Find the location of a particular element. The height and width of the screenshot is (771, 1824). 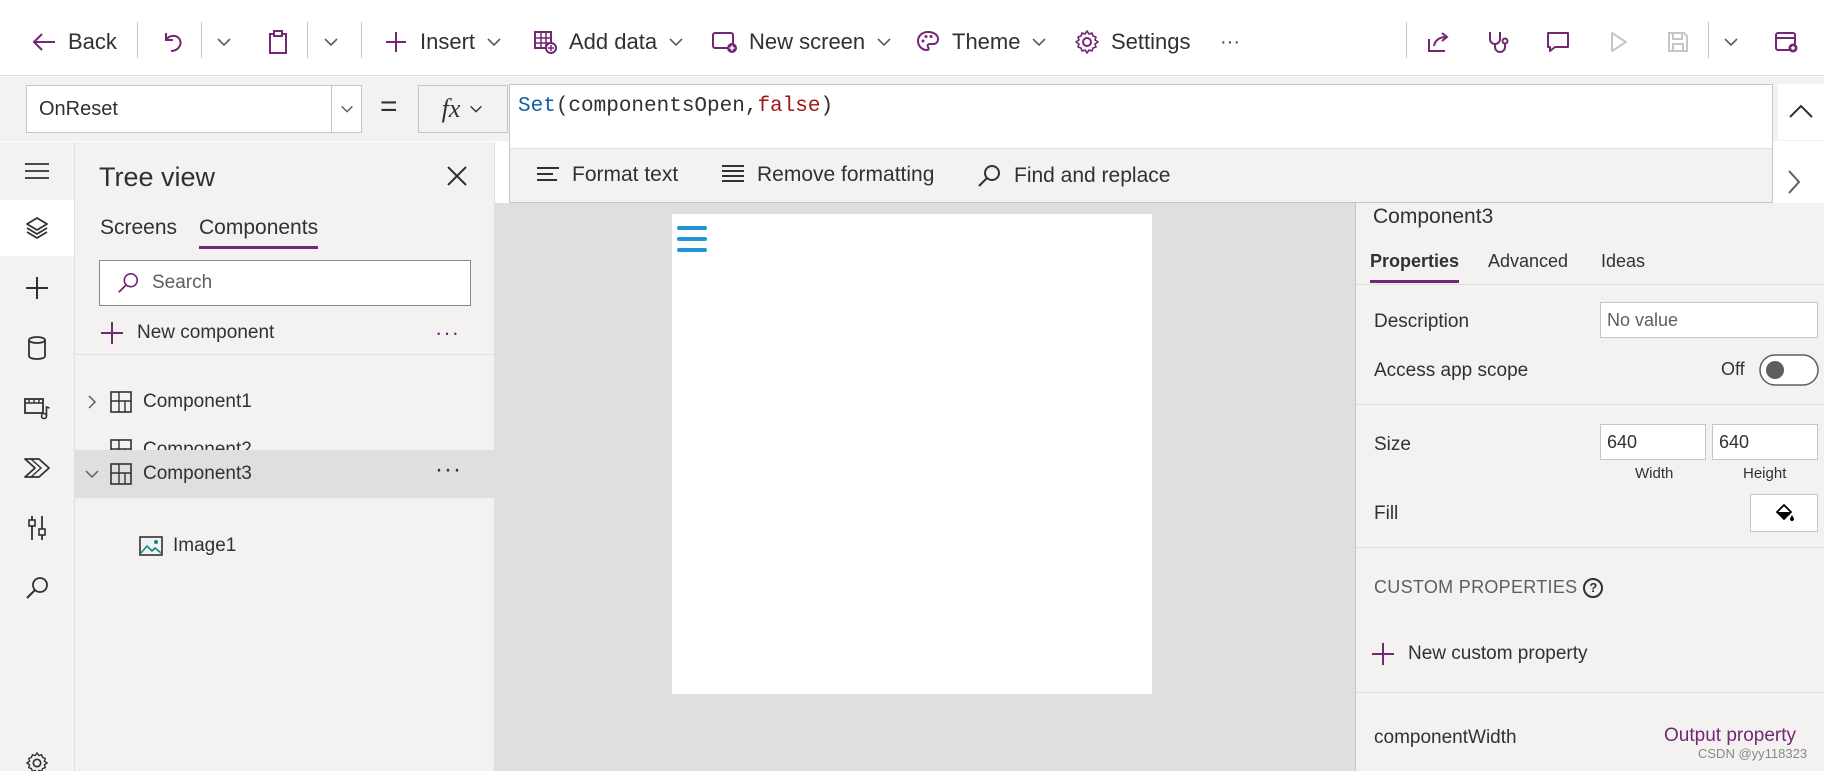

remove-formatting-label: Remove formatting is located at coordinates (846, 174).